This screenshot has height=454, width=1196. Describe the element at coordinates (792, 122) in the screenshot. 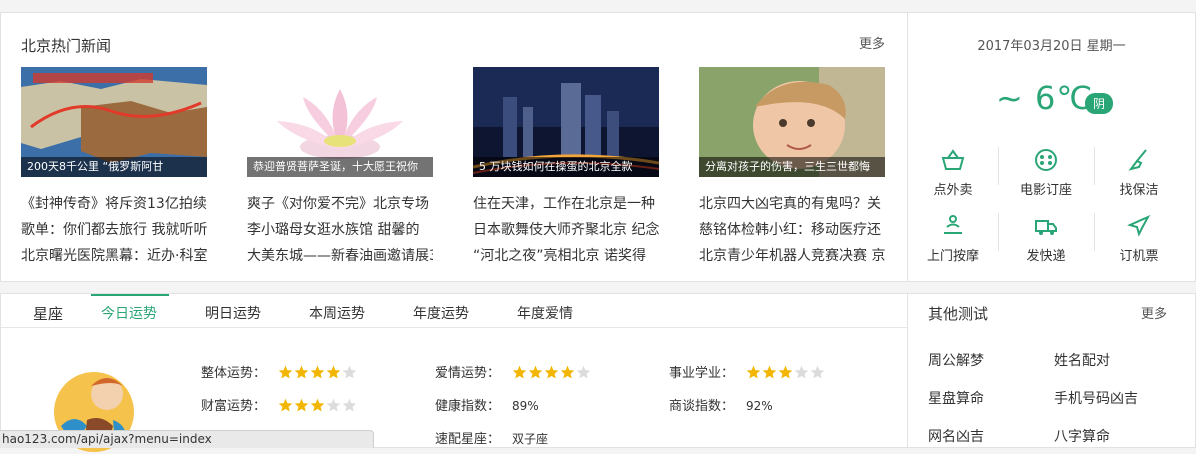

I see `news-thumbnail: 分离对孩子的伤害，三生三世都悔` at that location.